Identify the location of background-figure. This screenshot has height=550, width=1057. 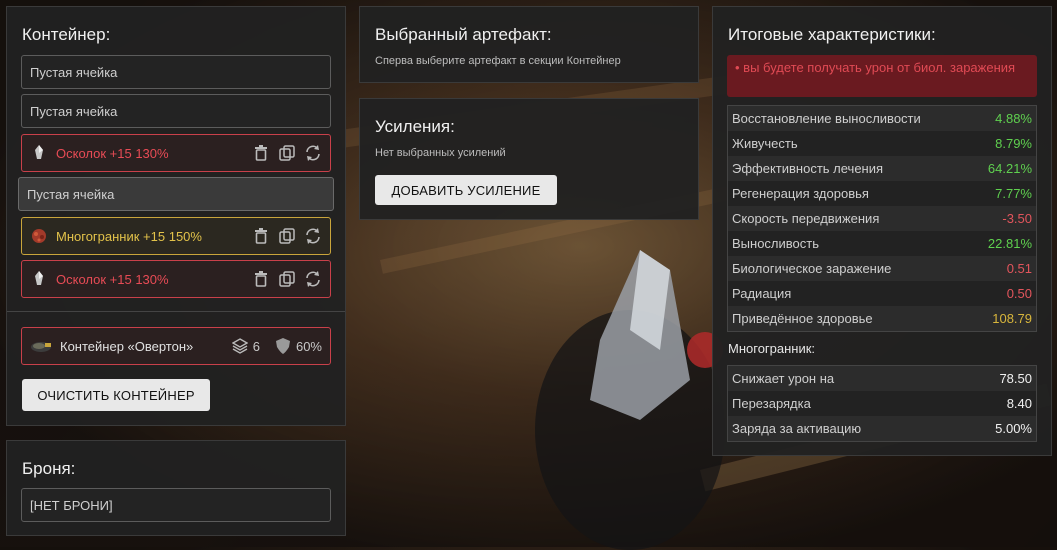
(630, 400).